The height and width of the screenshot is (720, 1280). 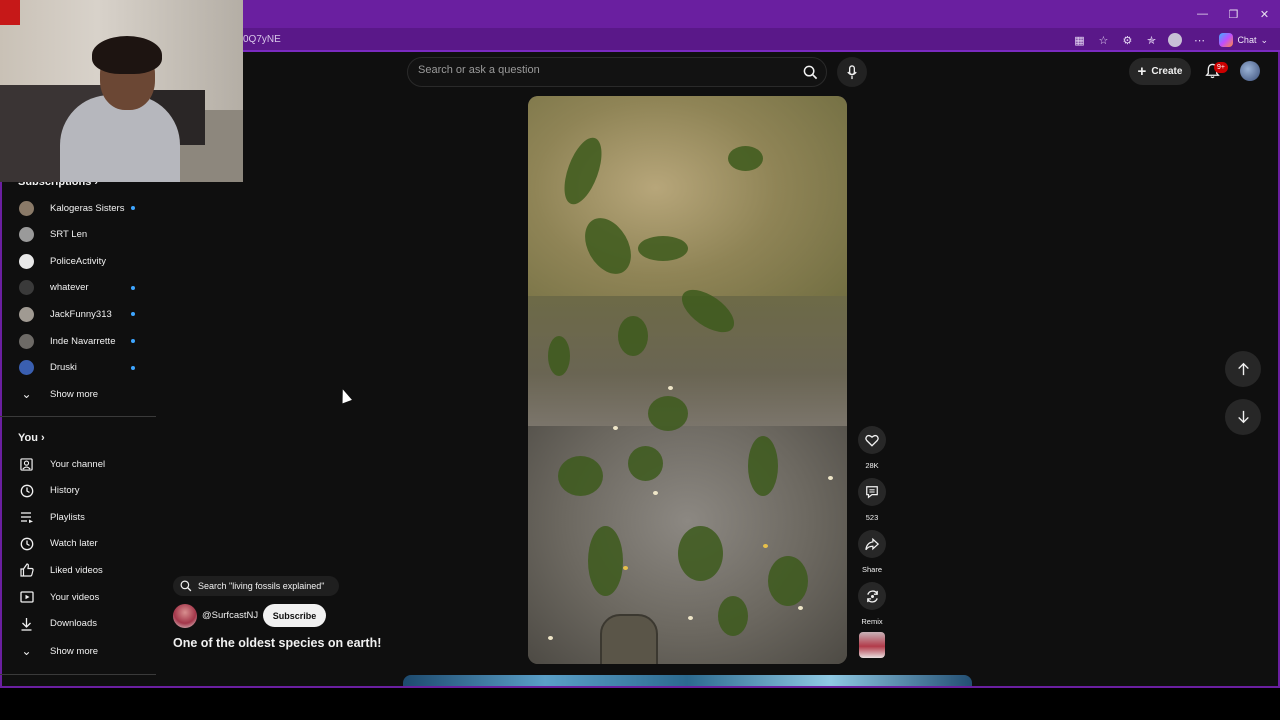 I want to click on copilot-label: Chat, so click(x=1247, y=40).